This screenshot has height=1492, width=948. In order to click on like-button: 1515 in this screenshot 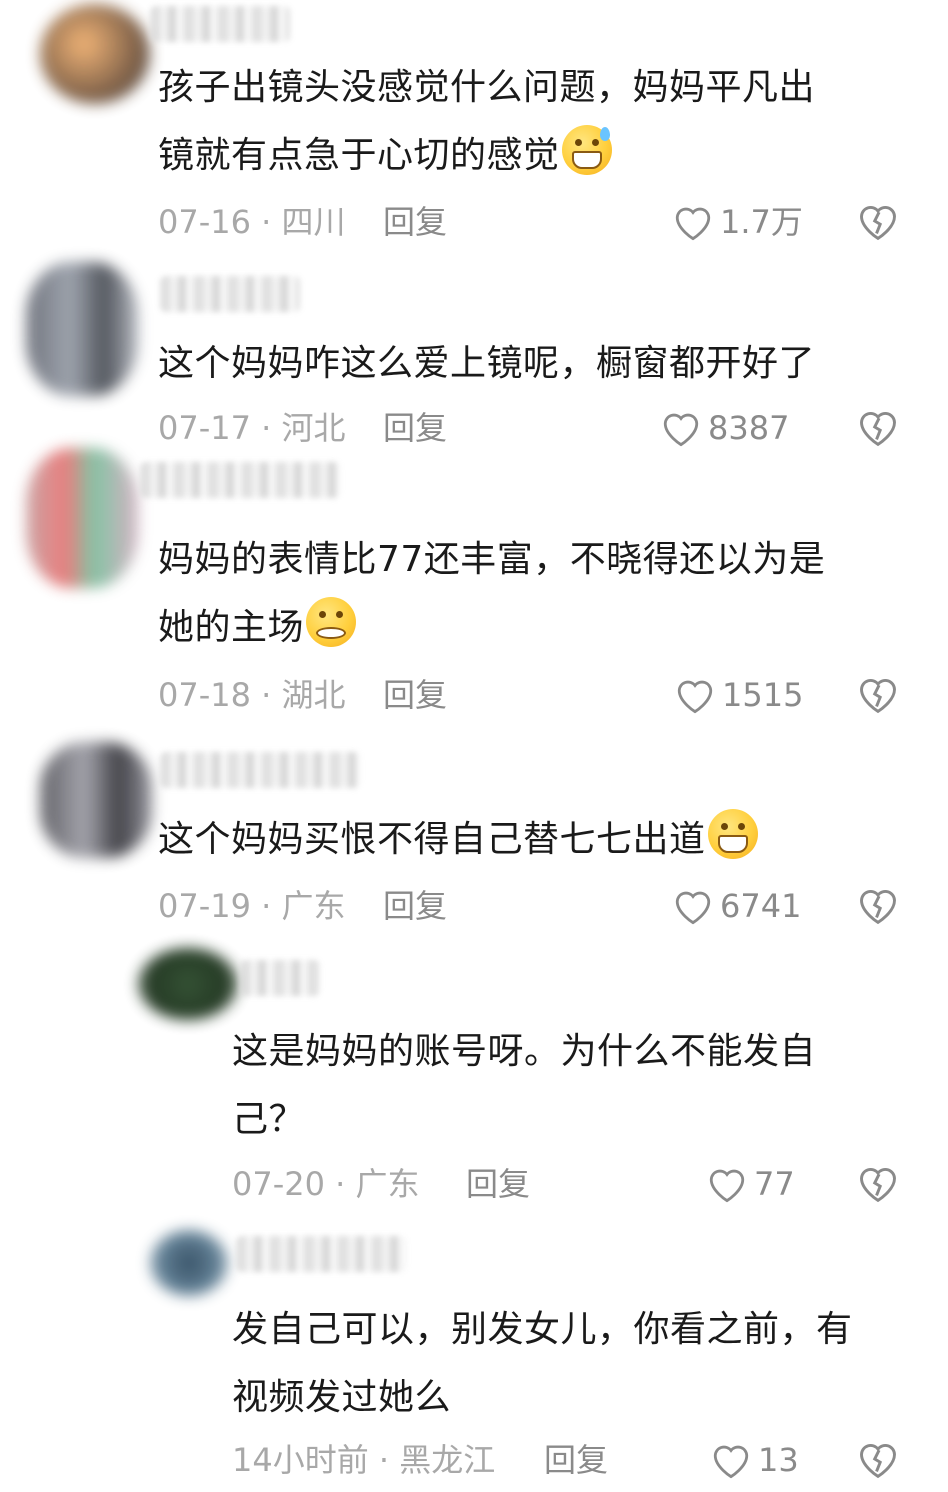, I will do `click(738, 695)`.